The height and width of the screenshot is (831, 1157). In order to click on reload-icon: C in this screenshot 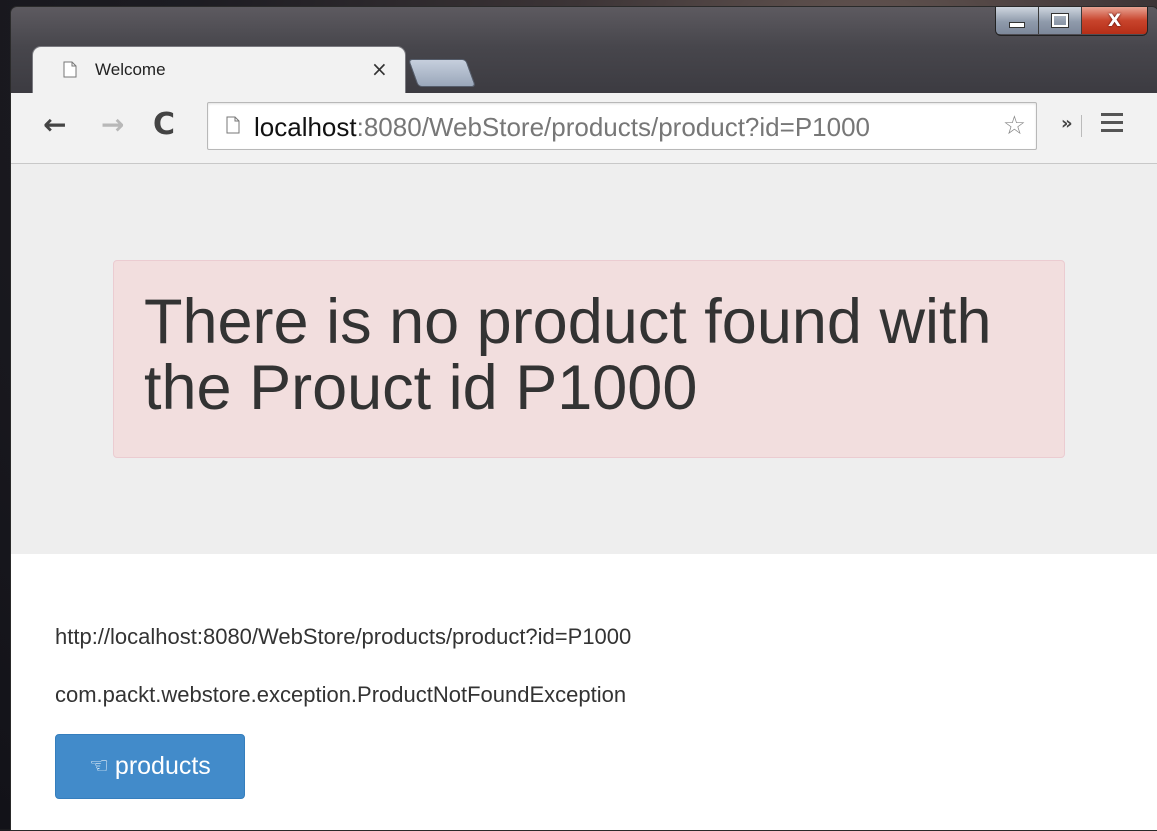, I will do `click(164, 125)`.